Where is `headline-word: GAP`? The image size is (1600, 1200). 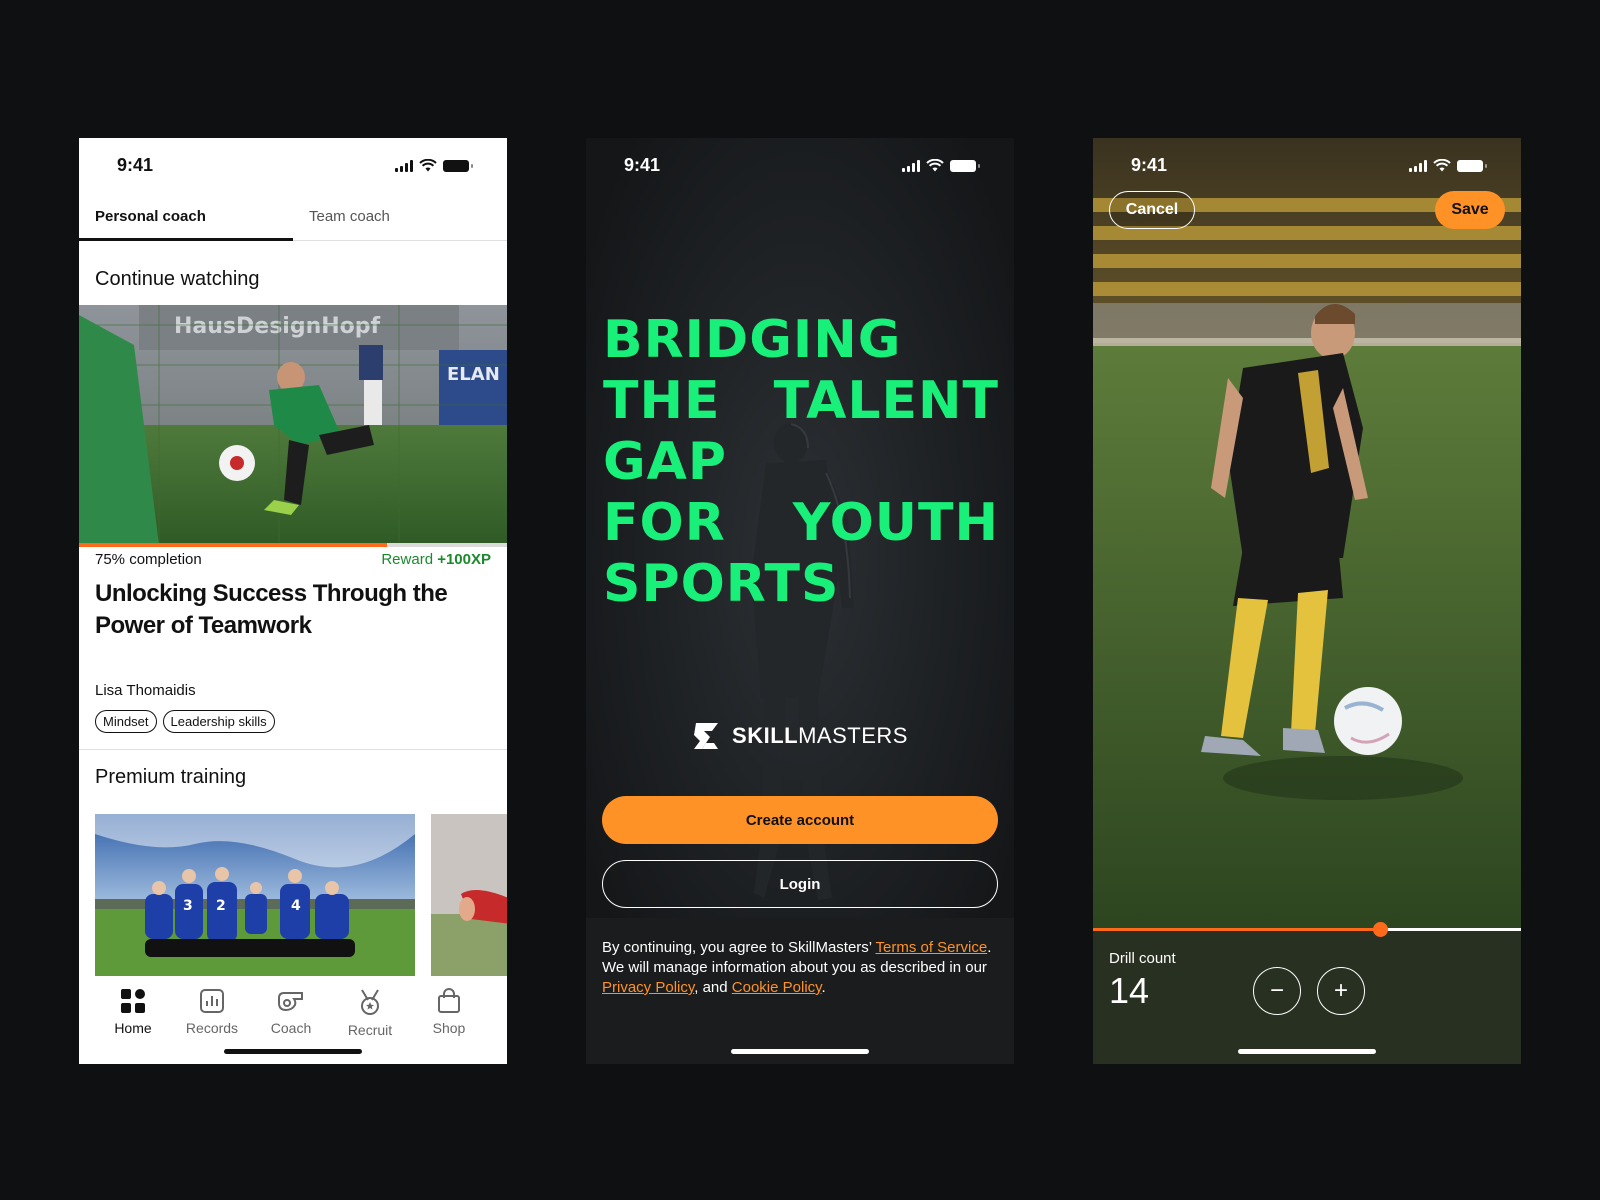 headline-word: GAP is located at coordinates (665, 462).